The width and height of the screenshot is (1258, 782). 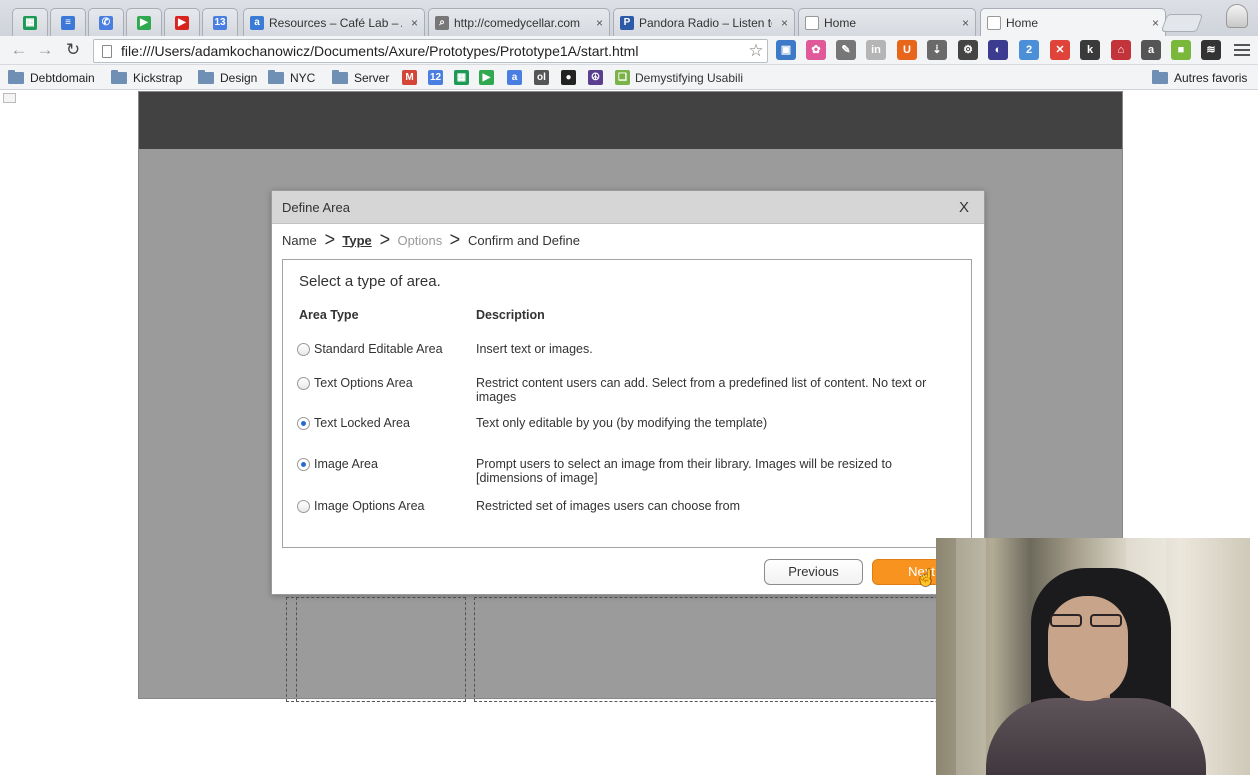 I want to click on bookmark-folder: Debtdomain, so click(x=51, y=77).